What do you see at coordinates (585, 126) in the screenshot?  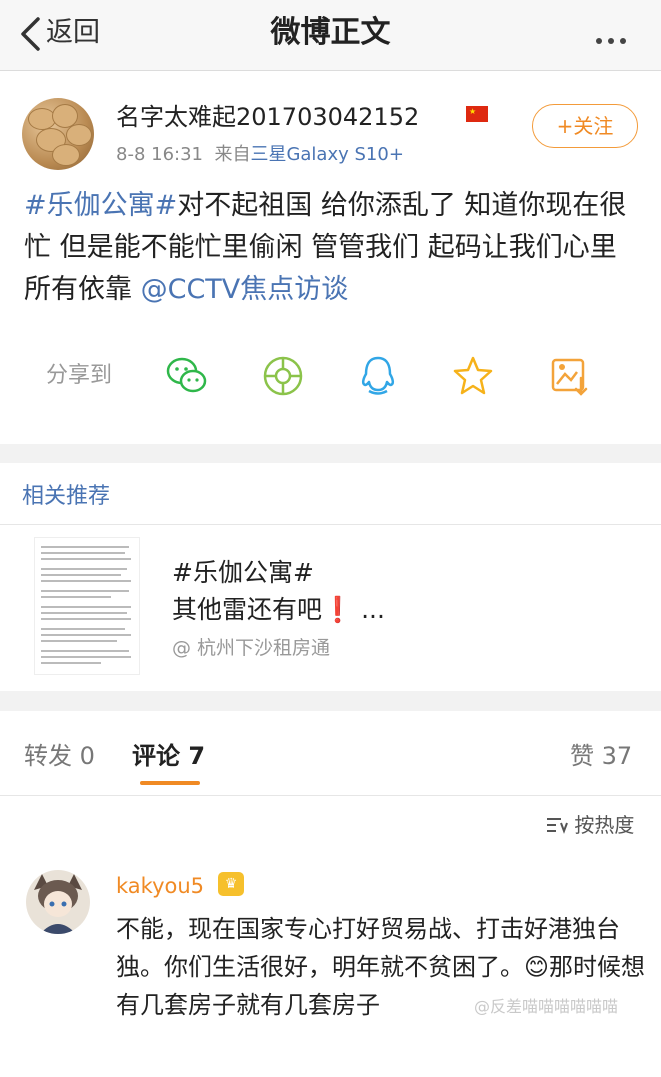 I see `follow-button: +关注` at bounding box center [585, 126].